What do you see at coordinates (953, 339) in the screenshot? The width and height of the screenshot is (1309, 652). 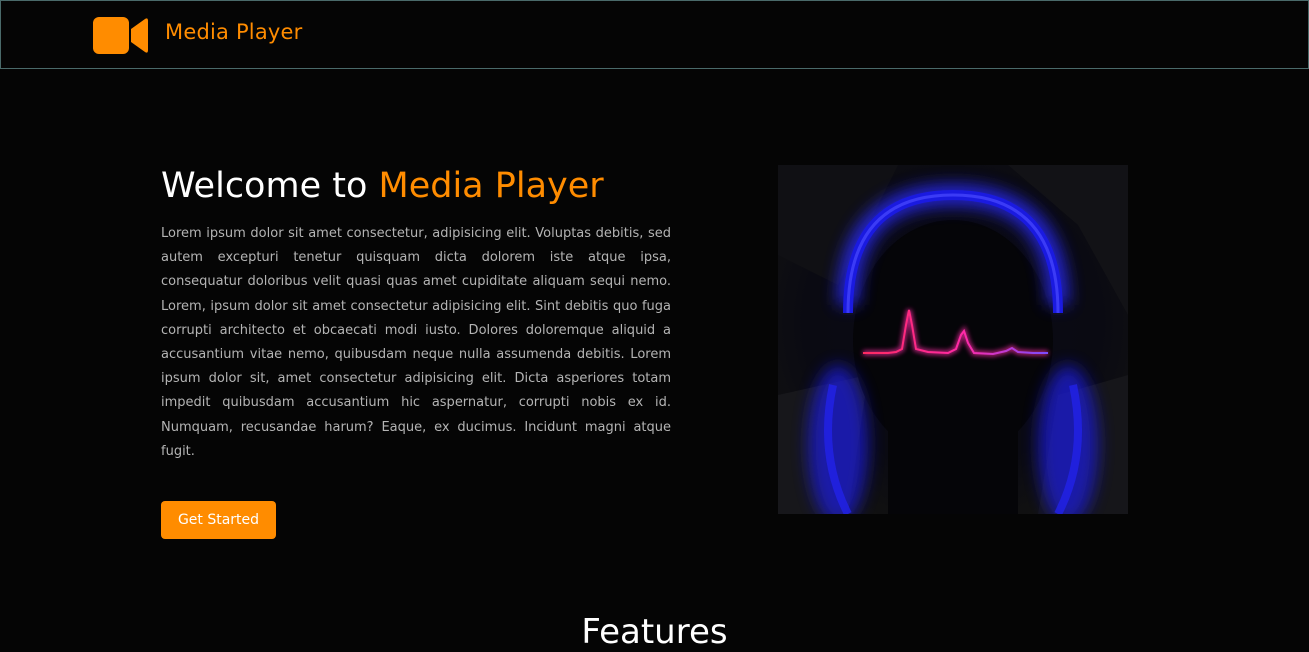 I see `headphones-illustration` at bounding box center [953, 339].